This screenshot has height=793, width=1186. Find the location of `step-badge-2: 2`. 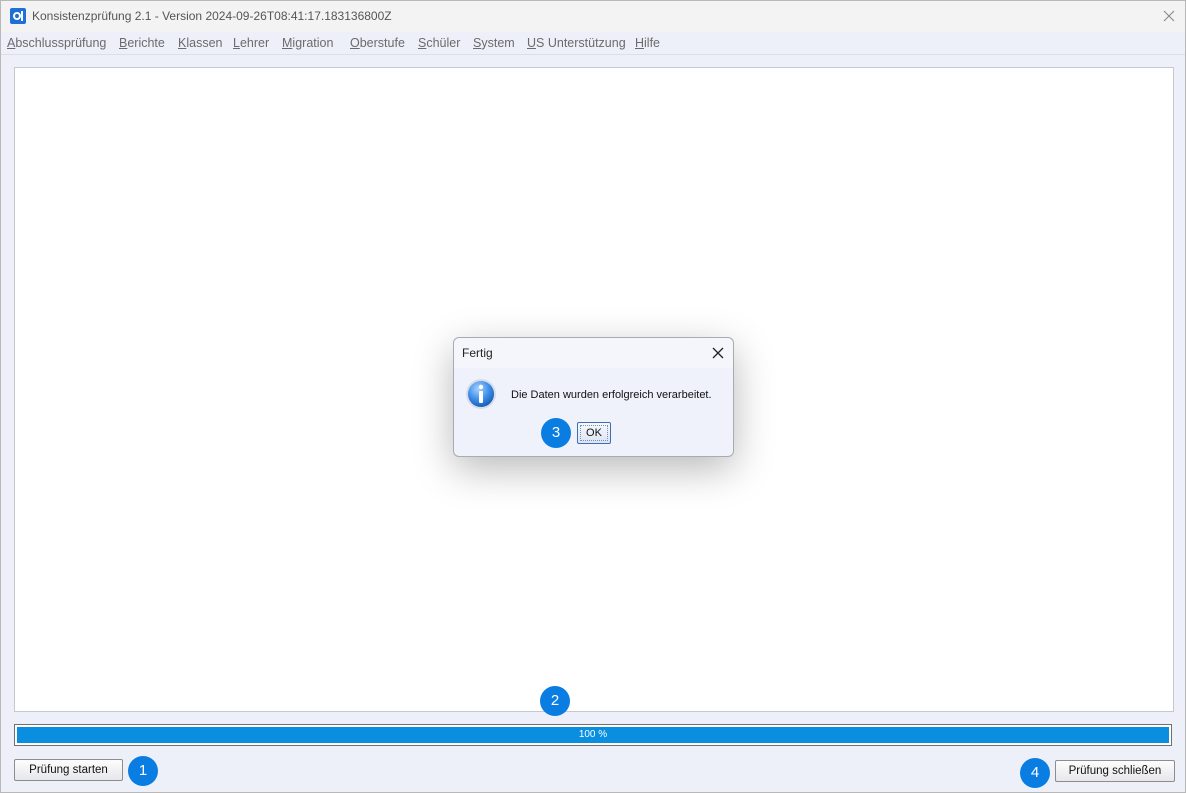

step-badge-2: 2 is located at coordinates (555, 701).